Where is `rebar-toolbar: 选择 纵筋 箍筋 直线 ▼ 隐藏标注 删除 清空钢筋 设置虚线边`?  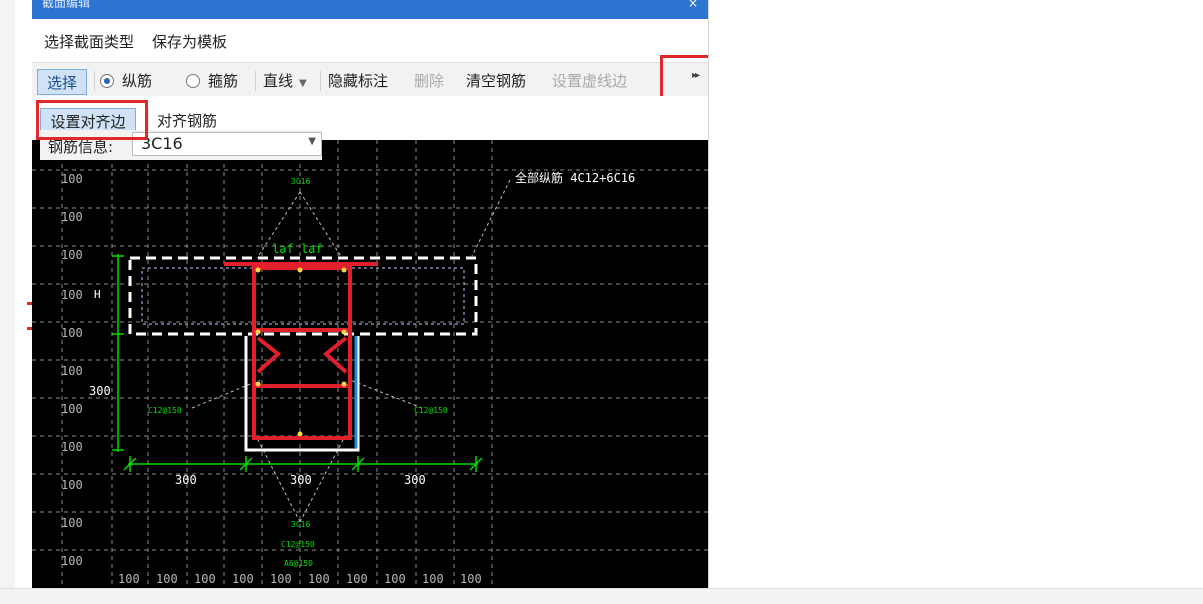 rebar-toolbar: 选择 纵筋 箍筋 直线 ▼ 隐藏标注 删除 清空钢筋 设置虚线边 is located at coordinates (370, 79).